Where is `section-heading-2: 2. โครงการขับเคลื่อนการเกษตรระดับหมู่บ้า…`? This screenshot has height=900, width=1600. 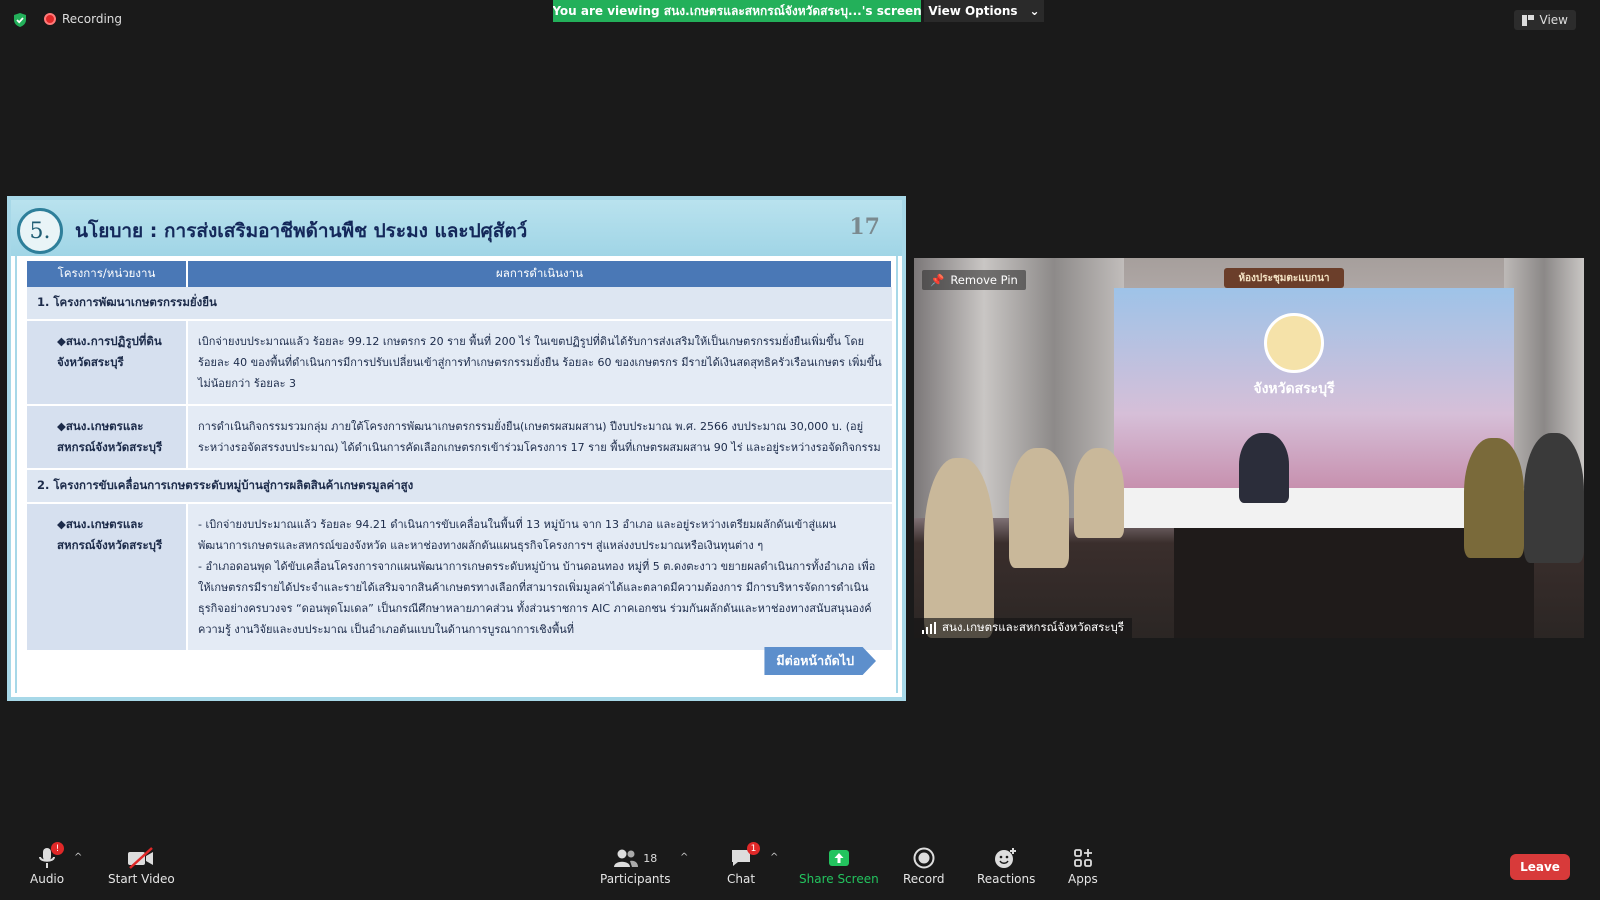
section-heading-2: 2. โครงการขับเคลื่อนการเกษตรระดับหมู่บ้า… is located at coordinates (459, 486).